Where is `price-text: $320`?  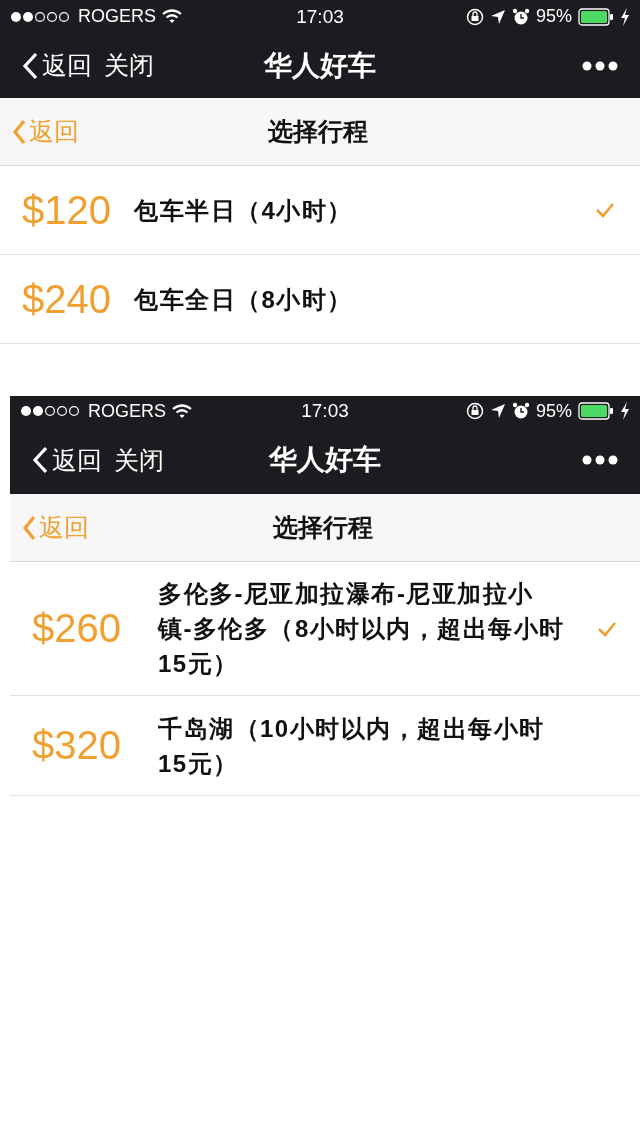 price-text: $320 is located at coordinates (76, 745).